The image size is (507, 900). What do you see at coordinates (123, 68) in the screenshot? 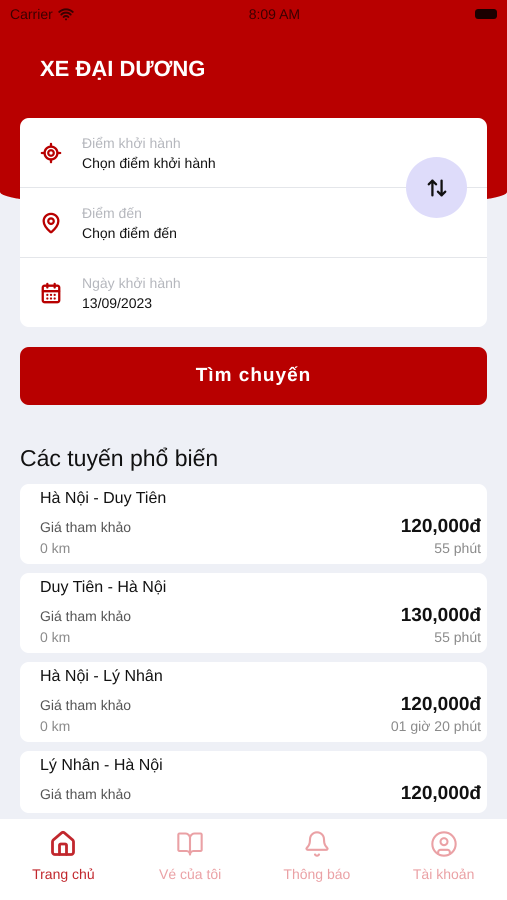
I see `app-title: XE ĐẠI DƯƠNG` at bounding box center [123, 68].